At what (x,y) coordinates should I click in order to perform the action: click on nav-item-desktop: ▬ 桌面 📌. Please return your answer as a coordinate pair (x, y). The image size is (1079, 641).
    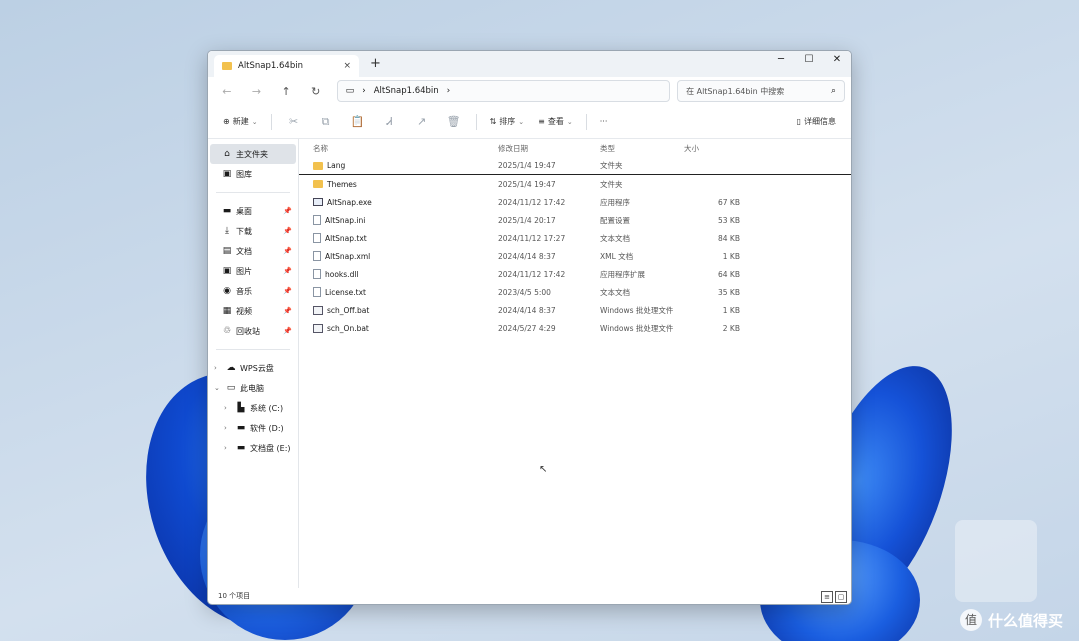
    Looking at the image, I should click on (253, 211).